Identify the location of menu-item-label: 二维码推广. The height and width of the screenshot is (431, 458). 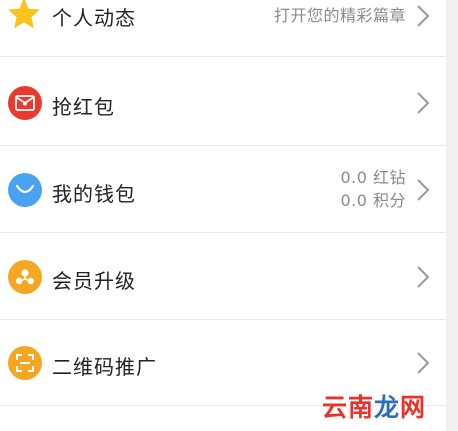
(104, 367).